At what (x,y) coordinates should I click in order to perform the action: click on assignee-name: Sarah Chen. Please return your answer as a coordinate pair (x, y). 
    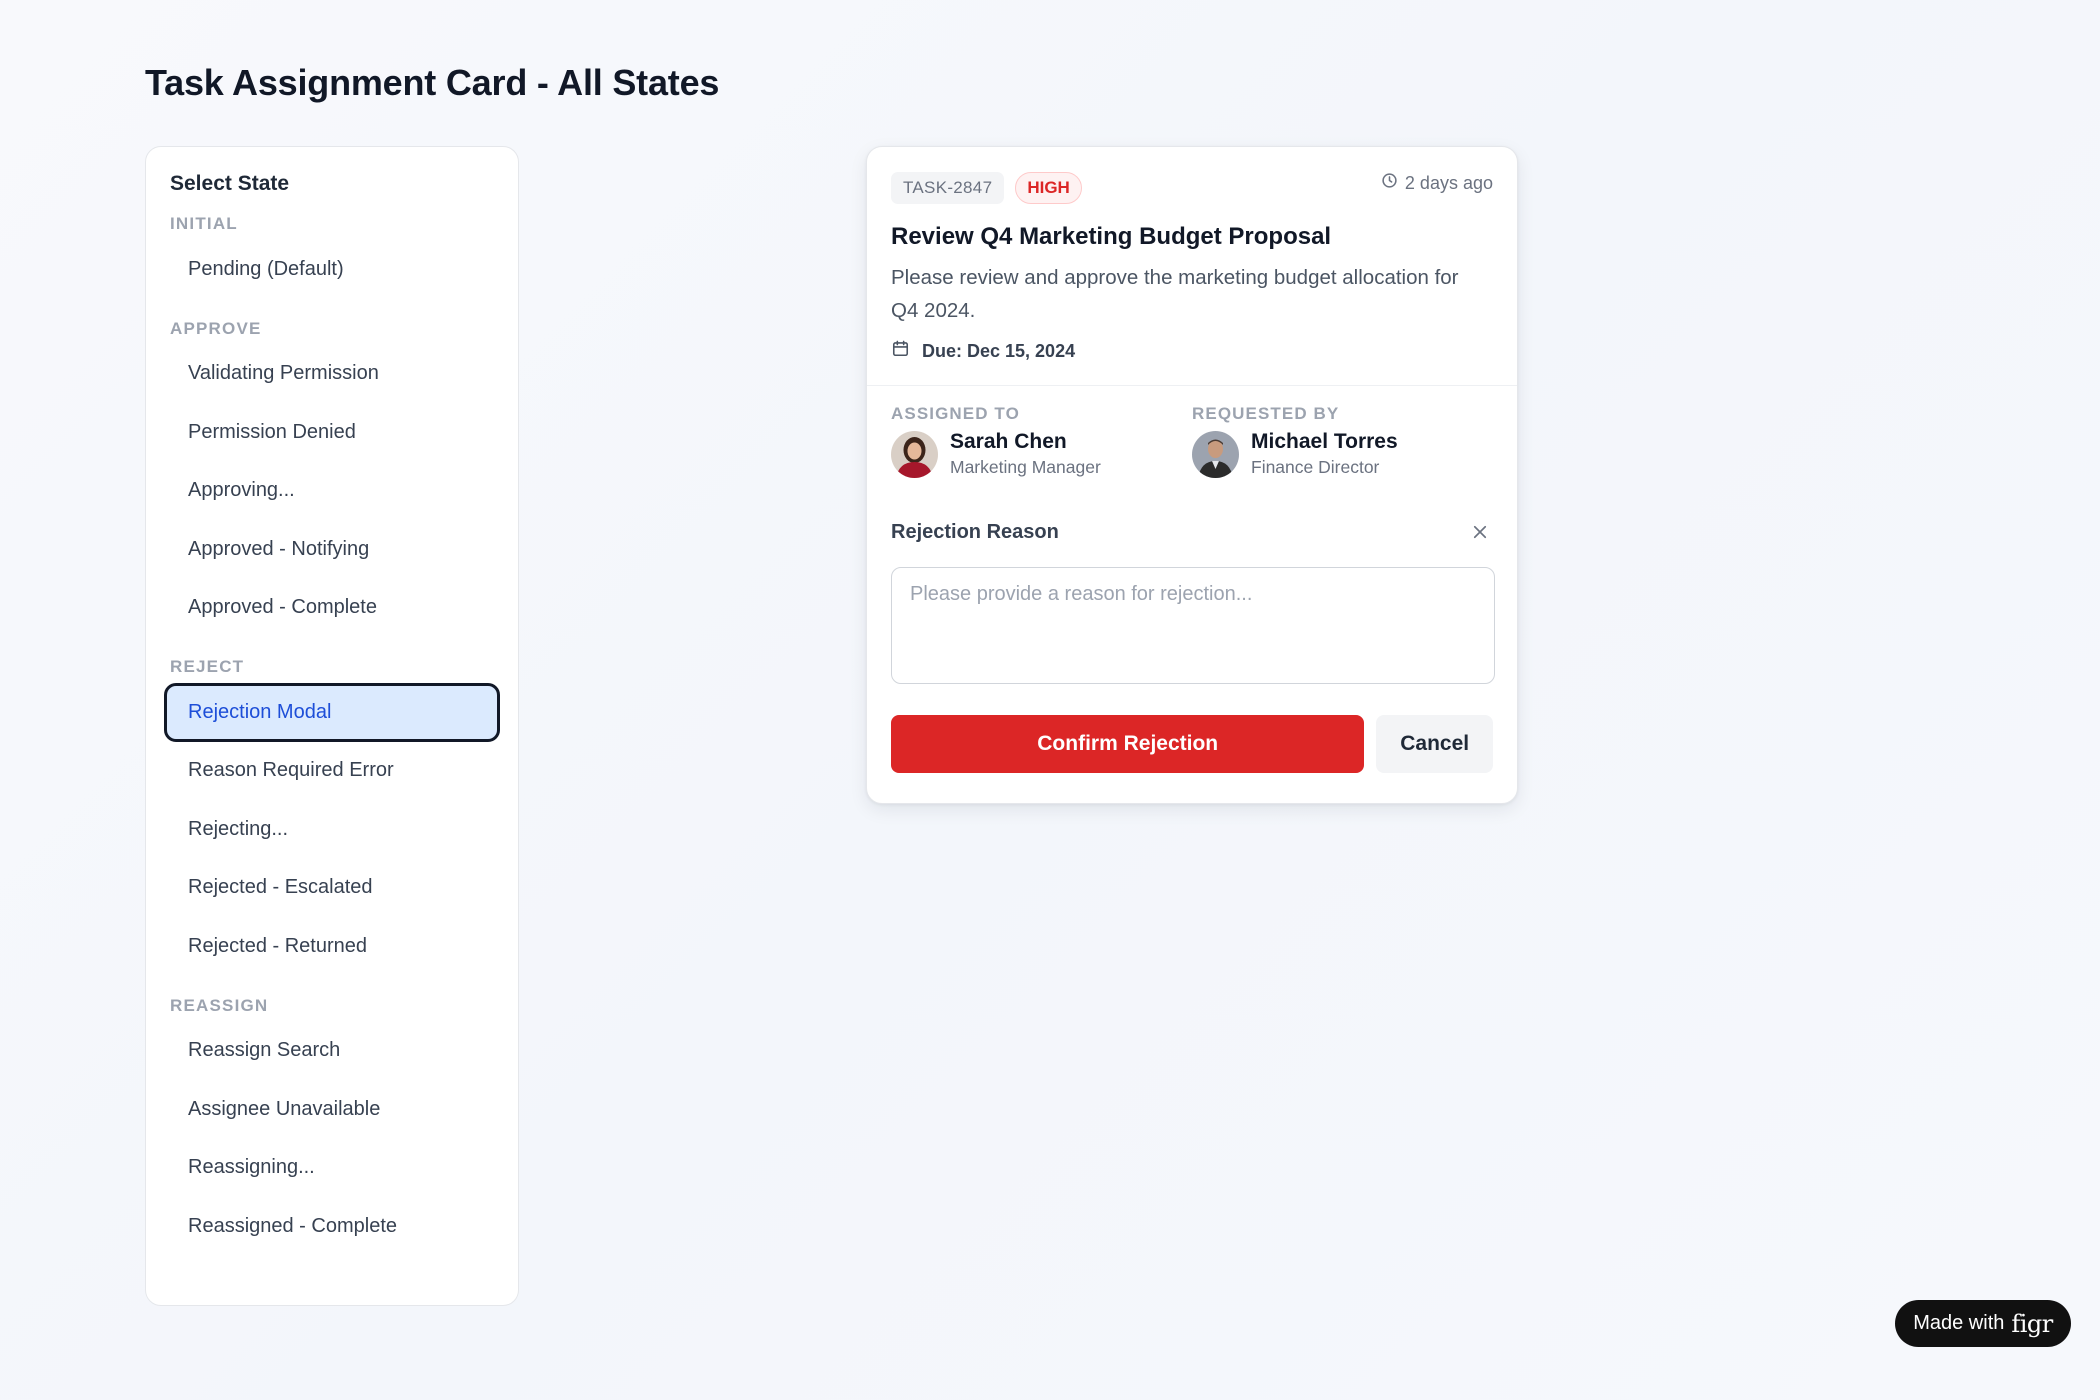
    Looking at the image, I should click on (1008, 441).